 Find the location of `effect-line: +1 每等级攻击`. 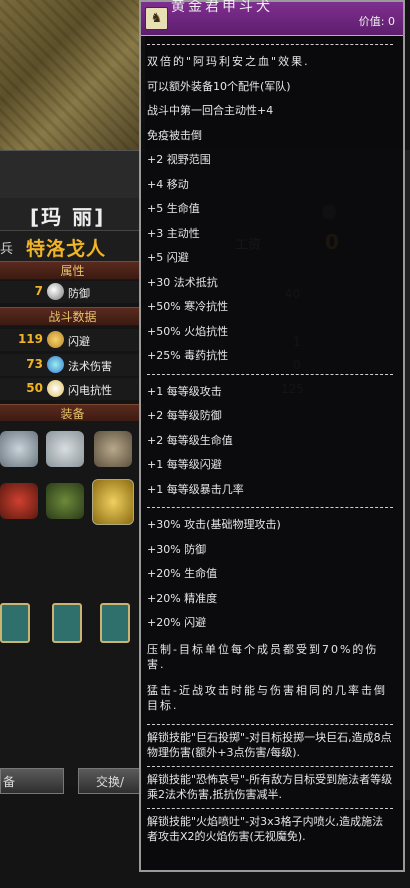

effect-line: +1 每等级攻击 is located at coordinates (184, 391).